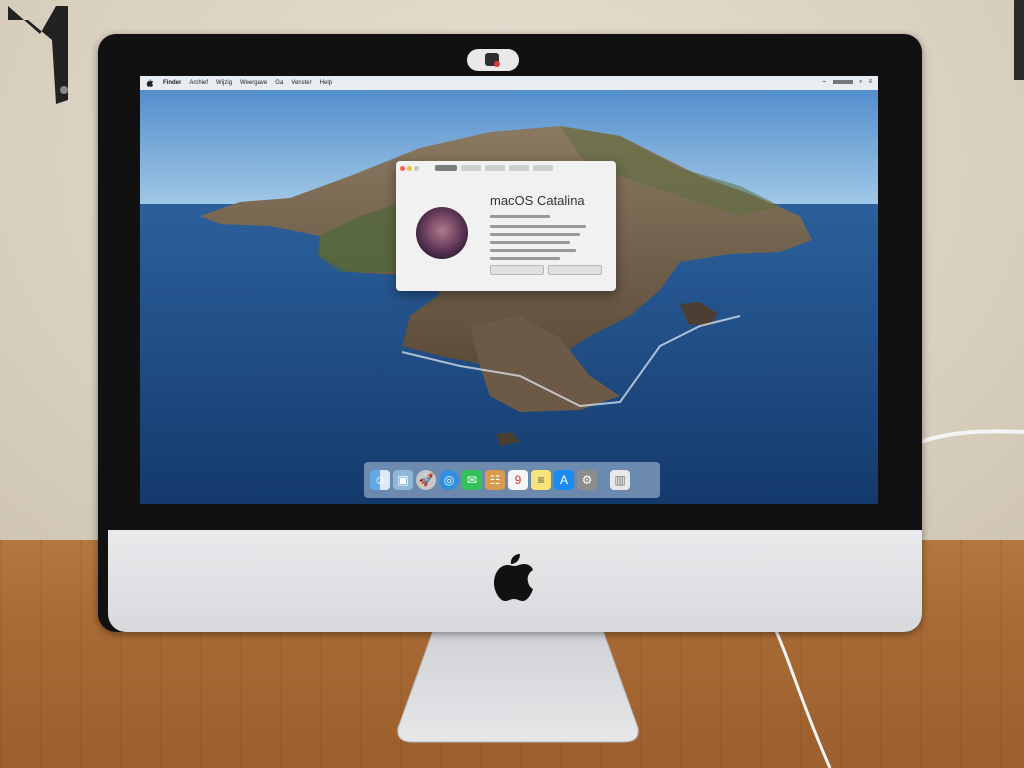 This screenshot has height=768, width=1024. I want to click on menu-venster: Venster, so click(301, 83).